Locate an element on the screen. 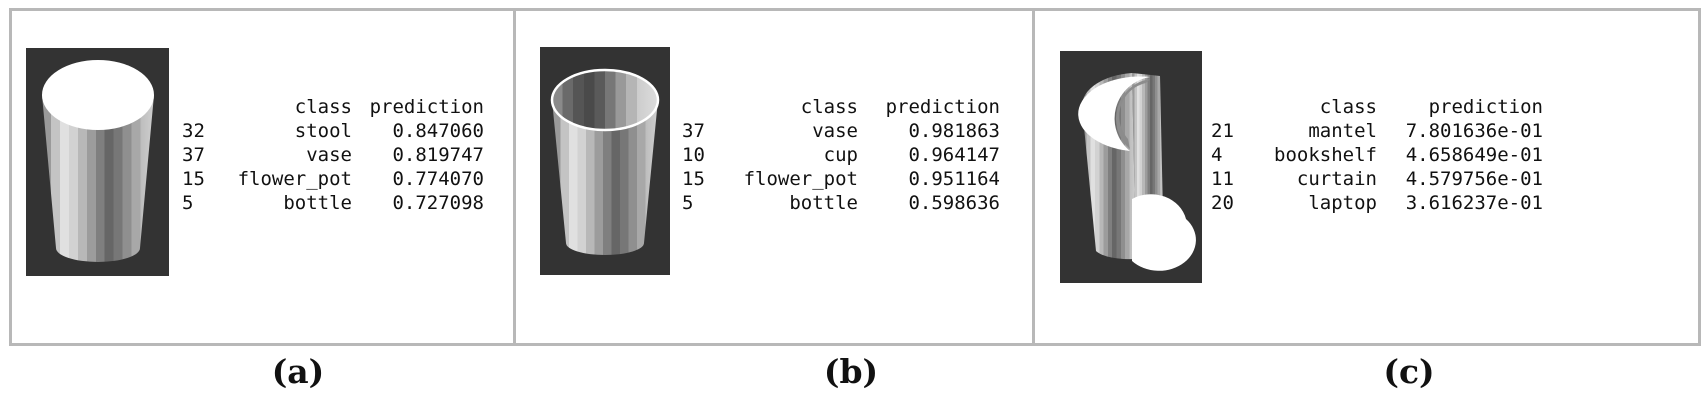  table-row: 37 vase 0.981863 is located at coordinates (841, 131).